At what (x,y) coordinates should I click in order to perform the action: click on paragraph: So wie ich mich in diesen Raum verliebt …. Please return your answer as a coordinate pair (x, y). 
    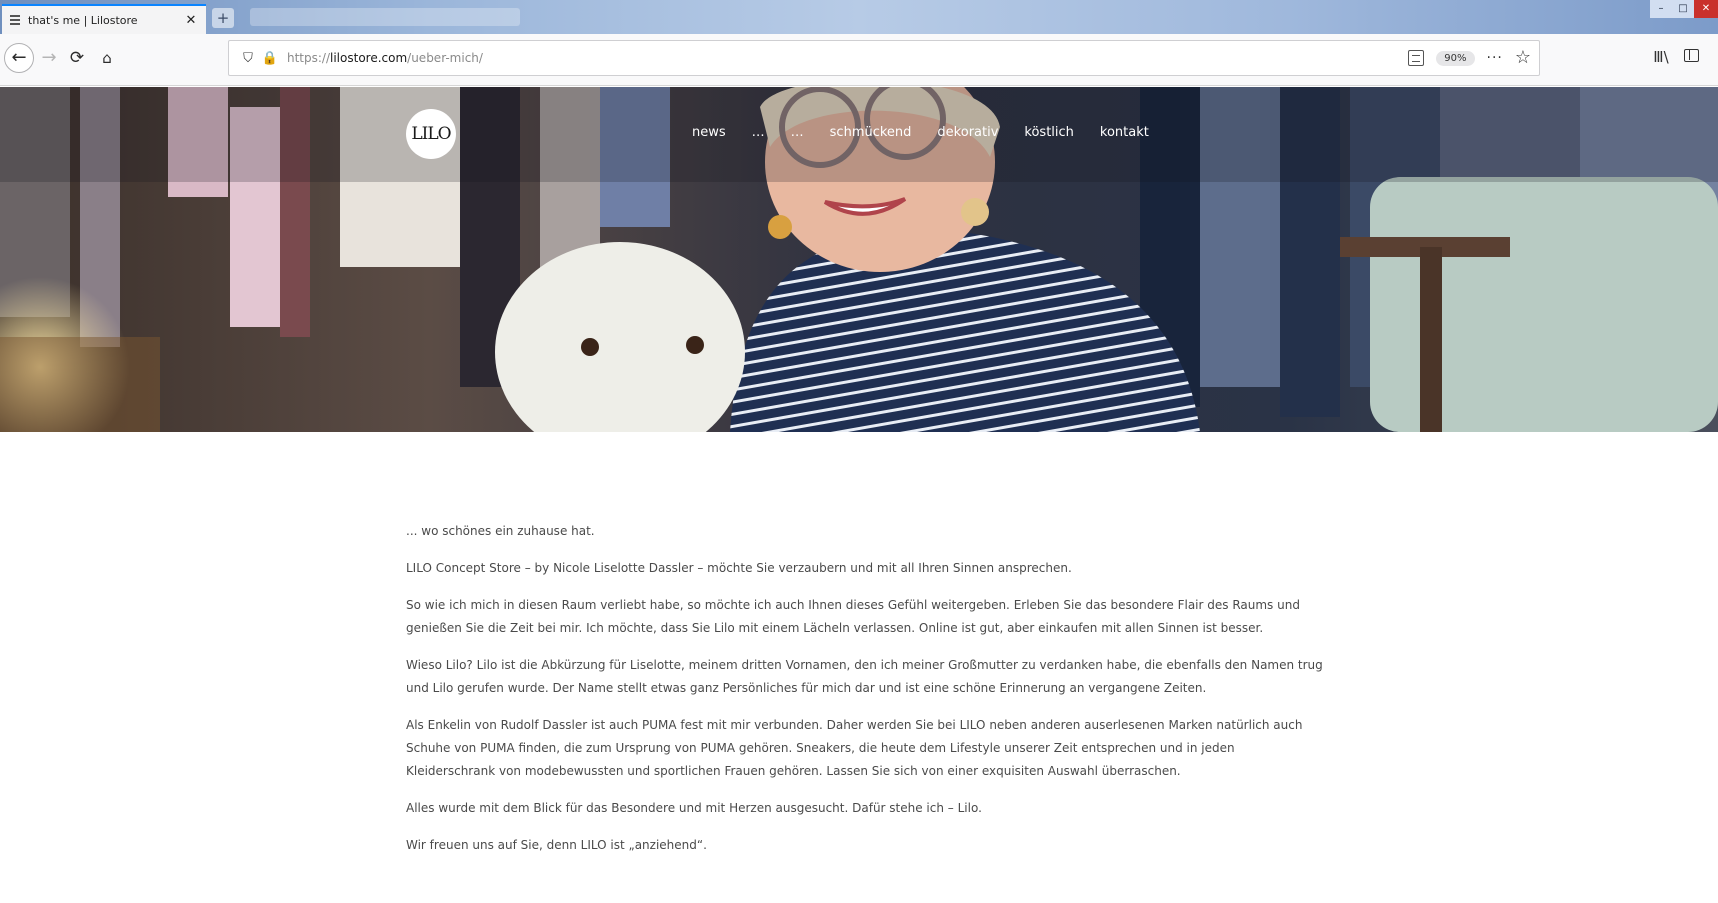
    Looking at the image, I should click on (853, 616).